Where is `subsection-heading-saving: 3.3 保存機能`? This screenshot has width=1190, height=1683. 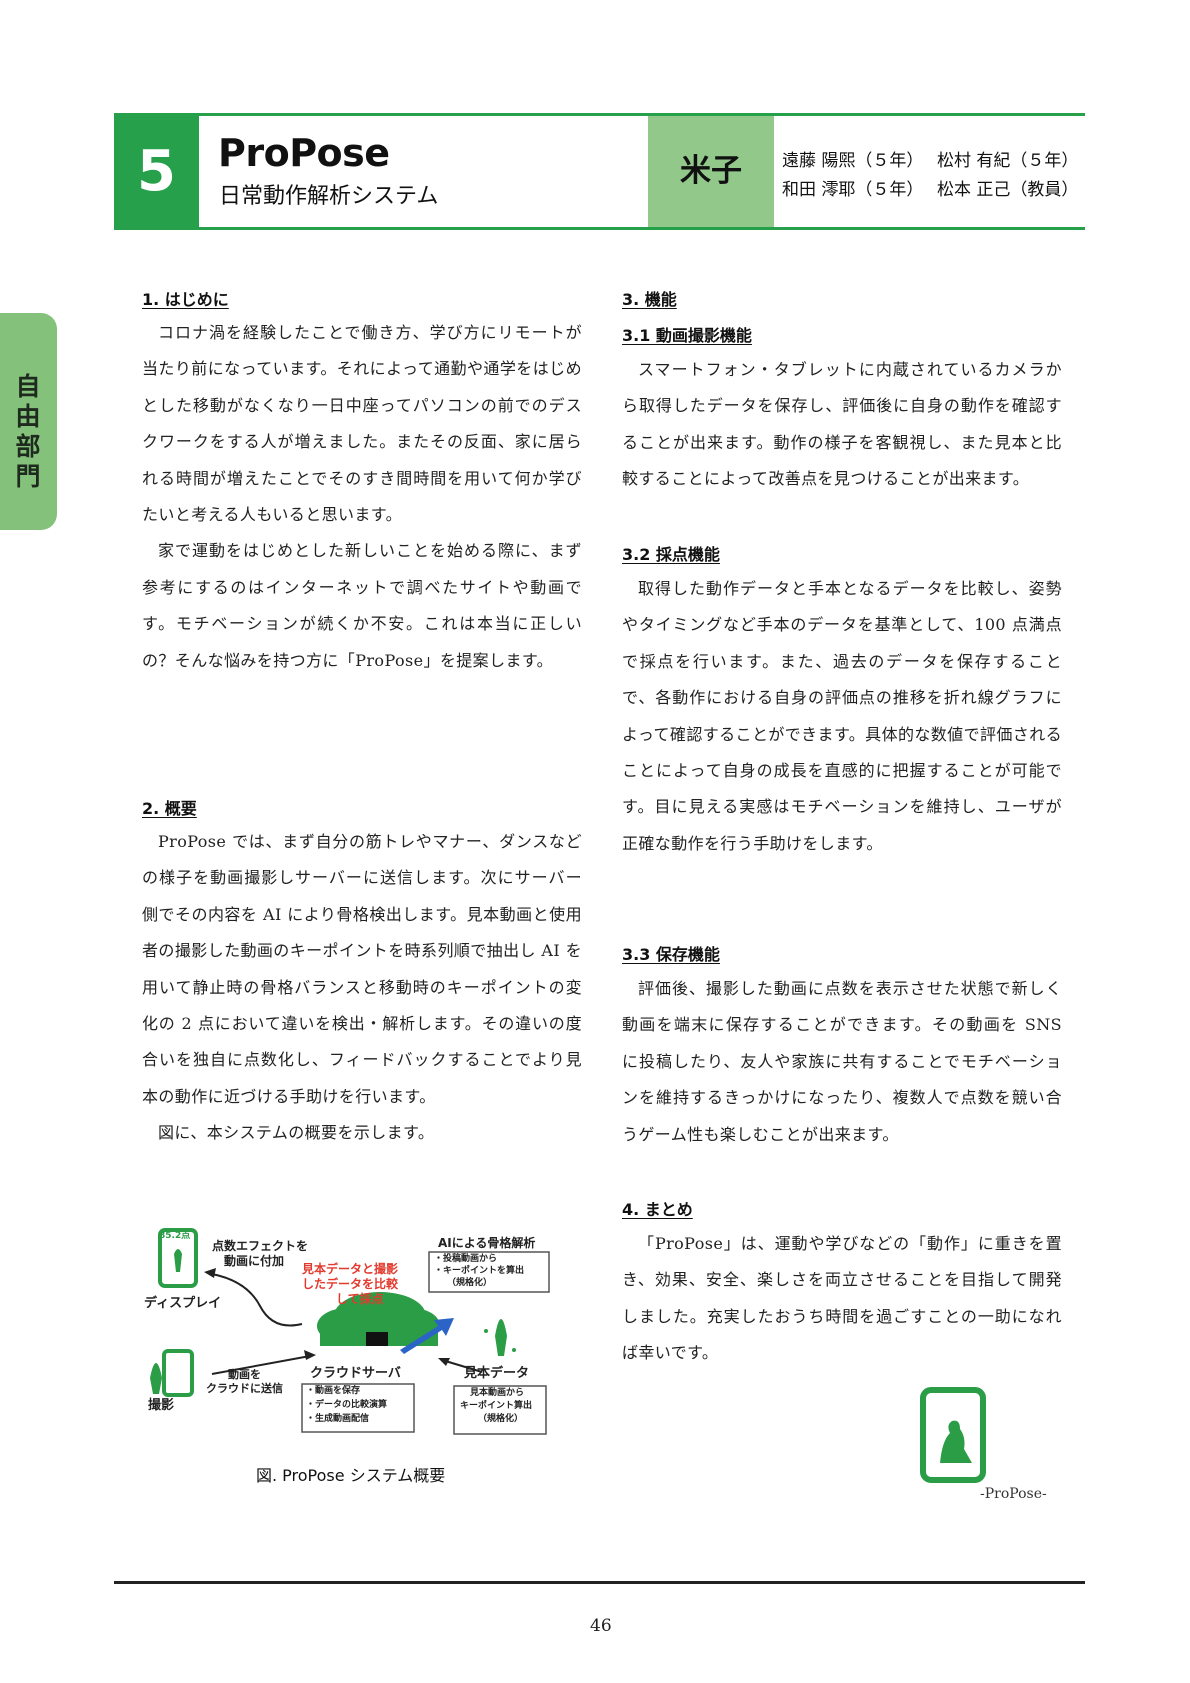 subsection-heading-saving: 3.3 保存機能 is located at coordinates (671, 954).